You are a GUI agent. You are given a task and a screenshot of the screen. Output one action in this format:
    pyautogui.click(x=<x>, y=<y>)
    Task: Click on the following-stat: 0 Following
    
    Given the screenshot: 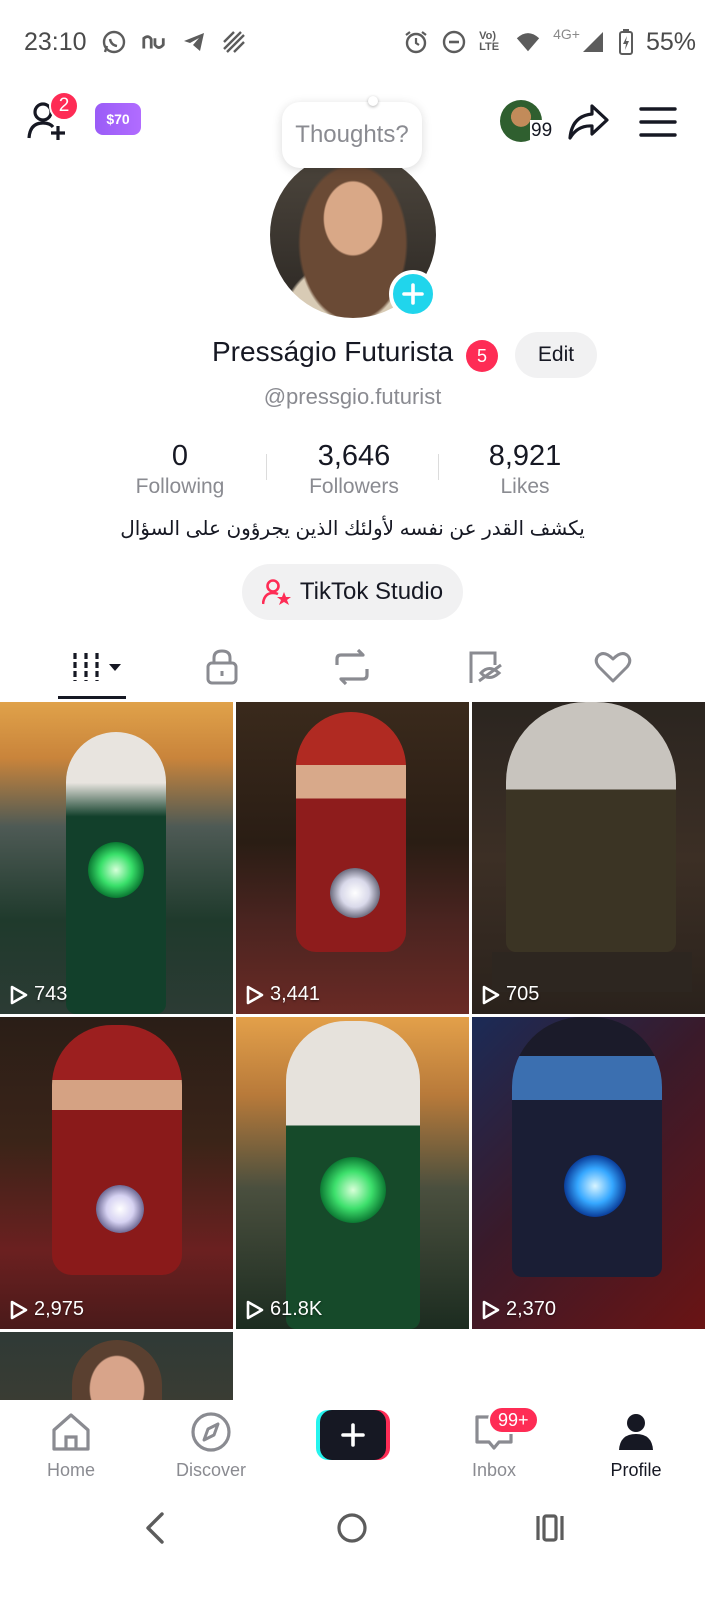 What is the action you would take?
    pyautogui.click(x=180, y=469)
    